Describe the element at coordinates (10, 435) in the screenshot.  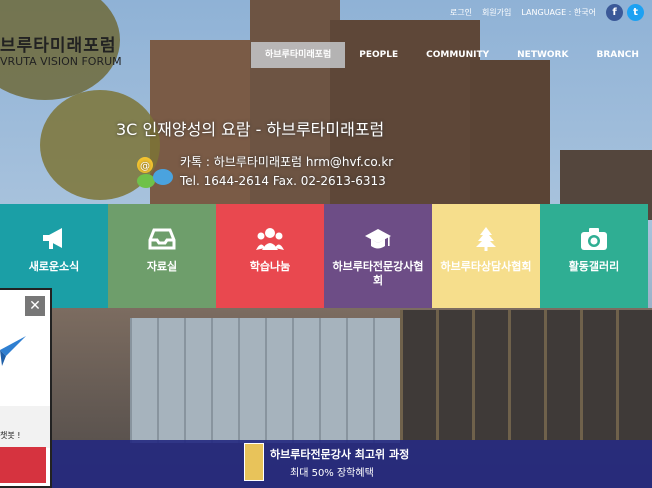
I see `popup-text: 챗봇 !` at that location.